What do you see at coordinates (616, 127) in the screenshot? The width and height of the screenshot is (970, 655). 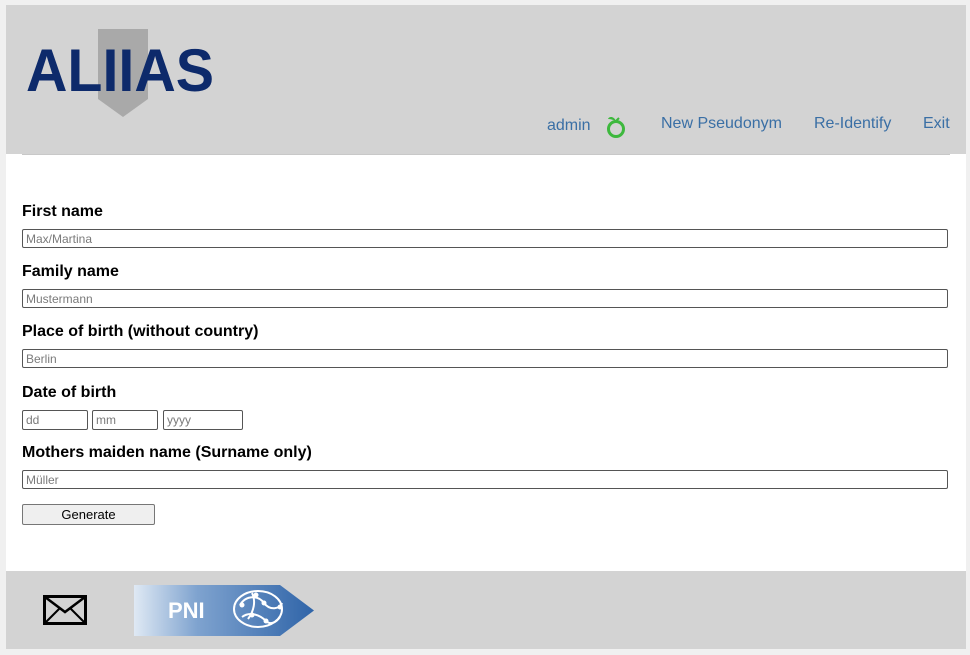 I see `leaf-logout-icon` at bounding box center [616, 127].